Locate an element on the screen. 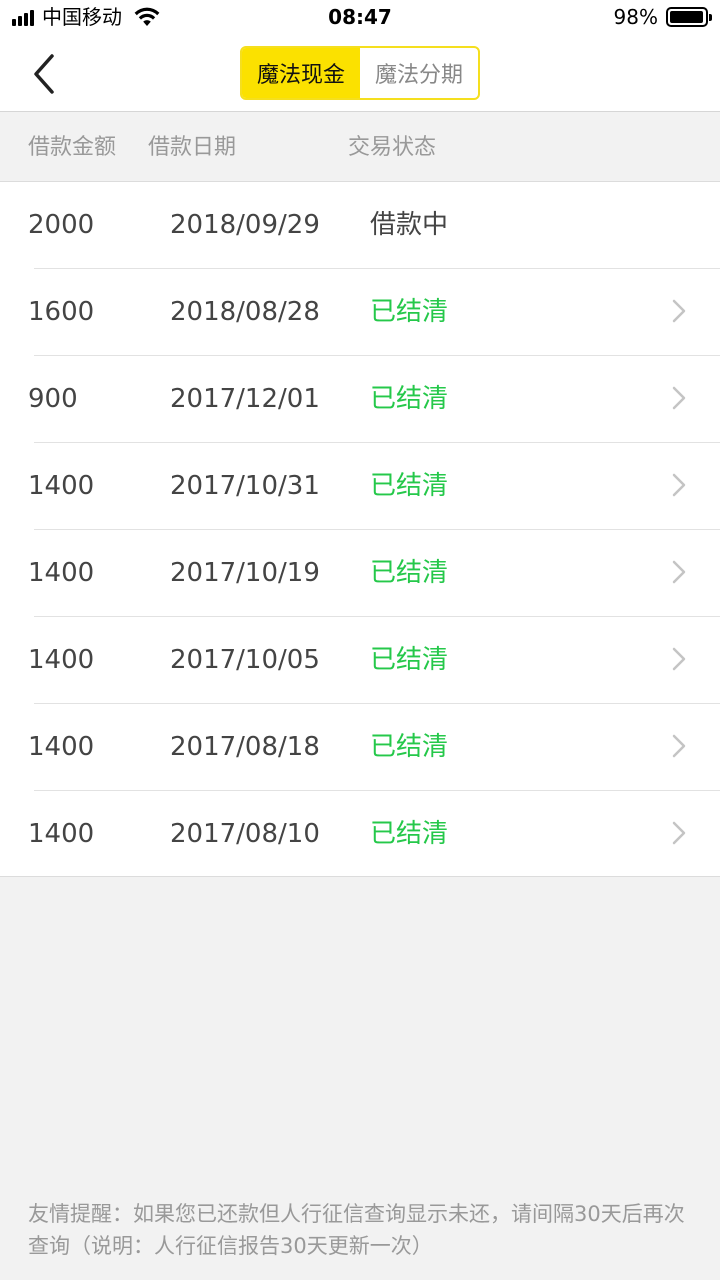 The image size is (720, 1280). back-button is located at coordinates (44, 74).